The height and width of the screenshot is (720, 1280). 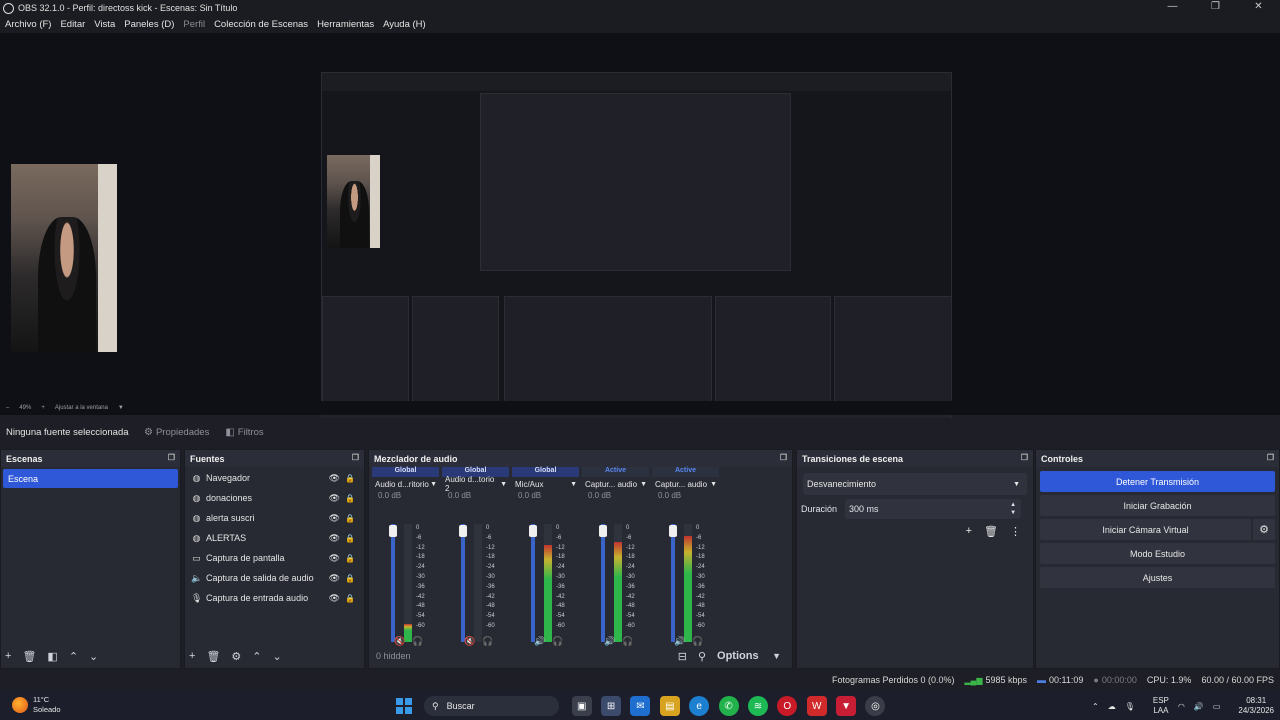 I want to click on edge-icon: e, so click(x=699, y=706).